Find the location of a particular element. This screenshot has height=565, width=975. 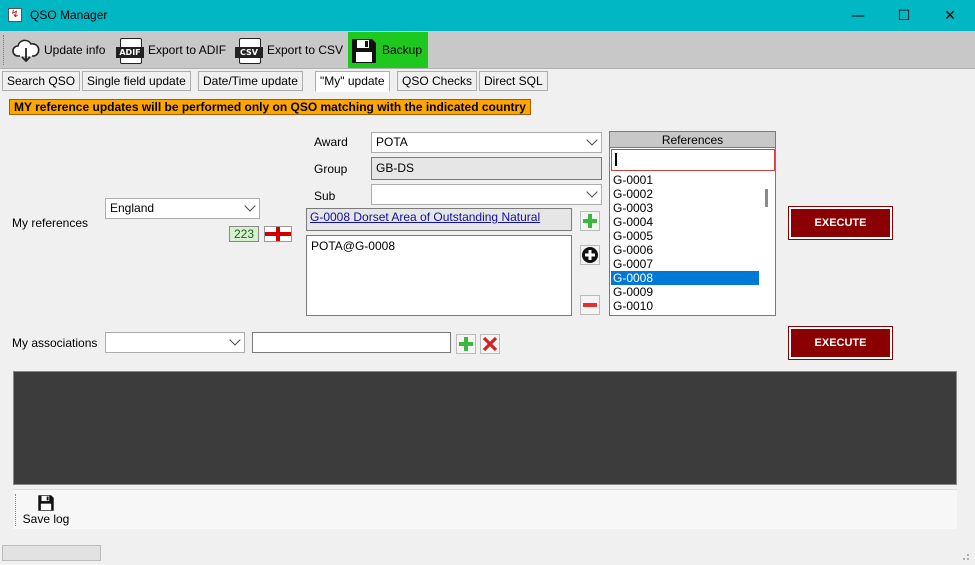

list-item: G-0001 is located at coordinates (685, 180).